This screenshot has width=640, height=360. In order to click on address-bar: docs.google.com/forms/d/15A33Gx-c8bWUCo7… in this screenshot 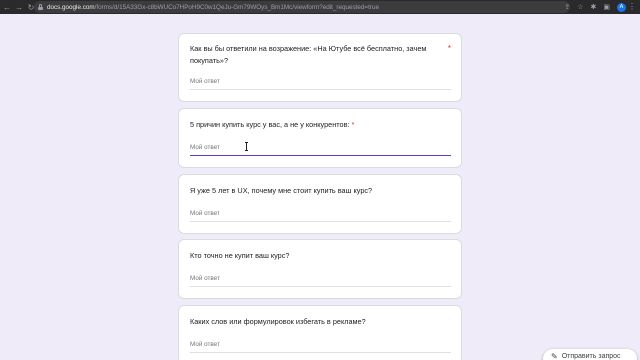, I will do `click(302, 7)`.